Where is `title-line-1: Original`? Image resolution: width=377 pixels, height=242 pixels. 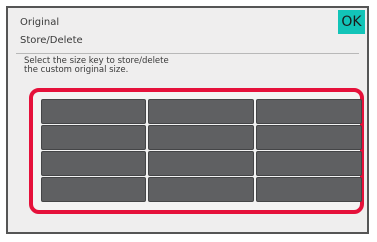 title-line-1: Original is located at coordinates (40, 22).